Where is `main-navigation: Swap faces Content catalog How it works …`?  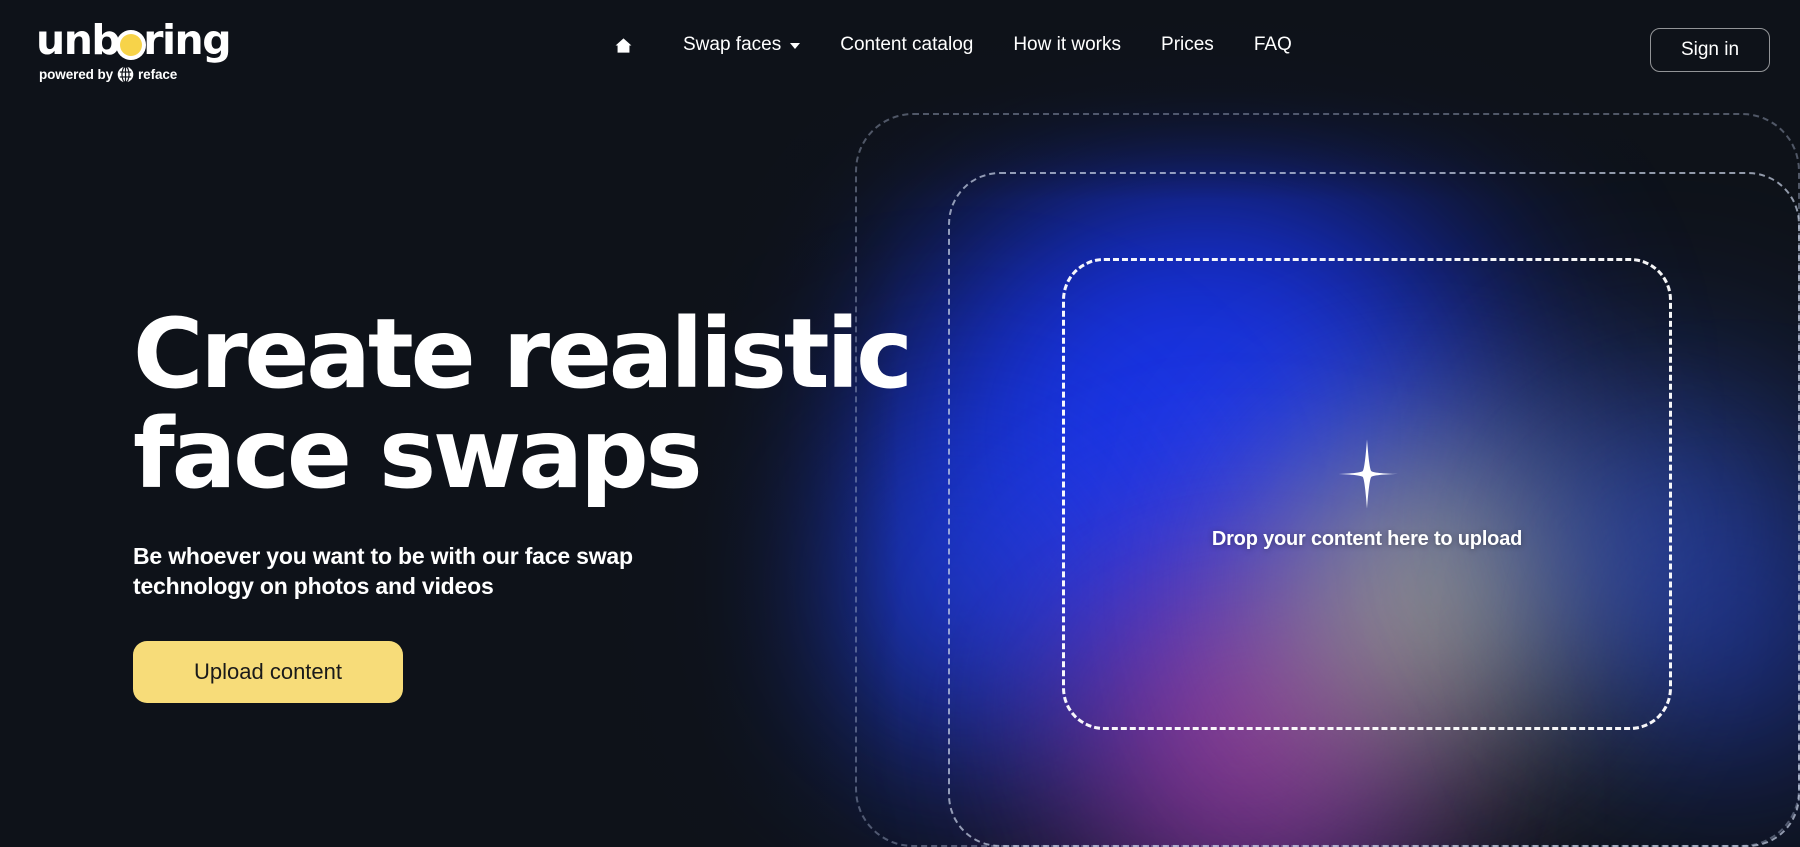
main-navigation: Swap faces Content catalog How it works … is located at coordinates (960, 45).